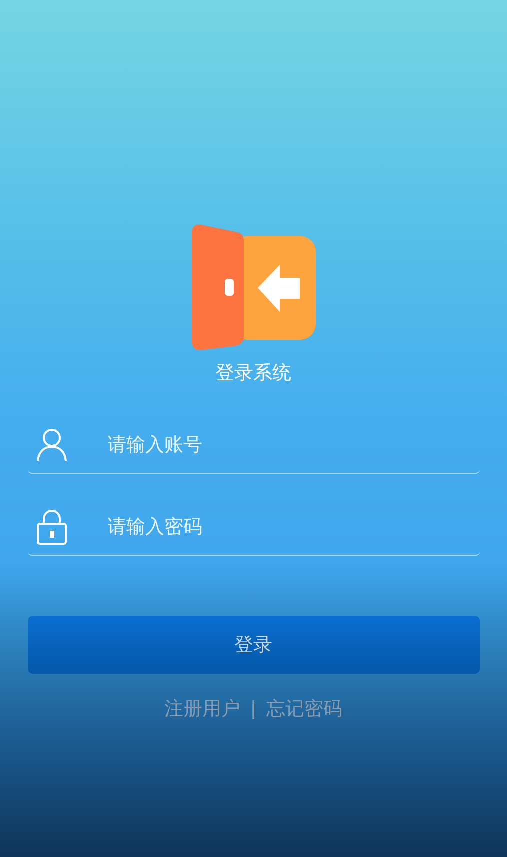  Describe the element at coordinates (254, 645) in the screenshot. I see `login-button: 登录` at that location.